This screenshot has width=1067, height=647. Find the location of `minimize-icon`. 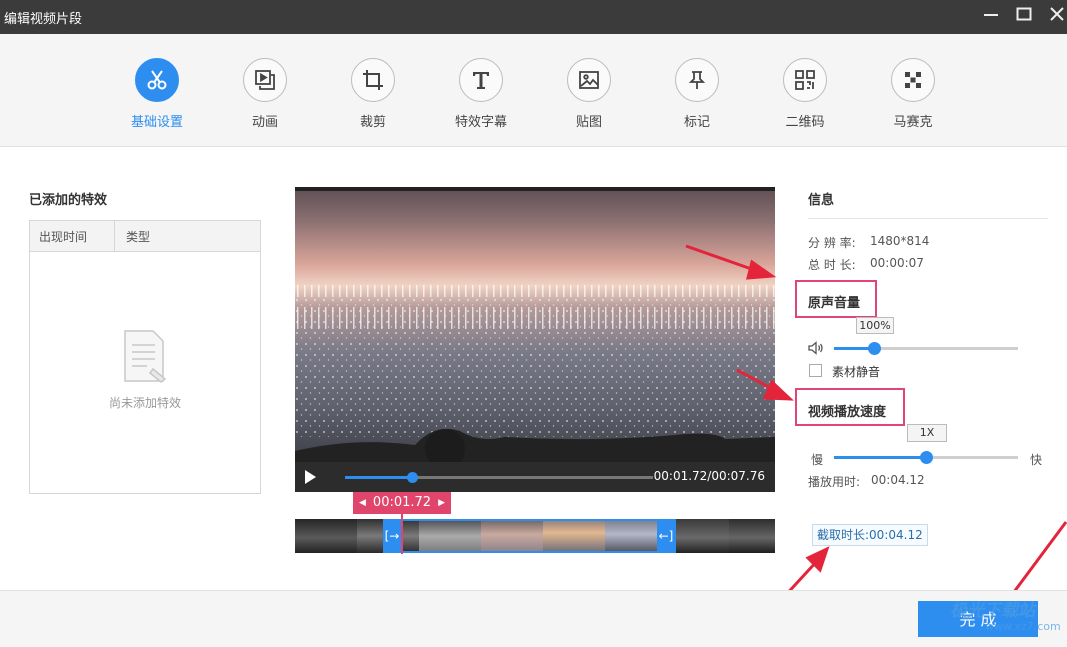

minimize-icon is located at coordinates (991, 17).